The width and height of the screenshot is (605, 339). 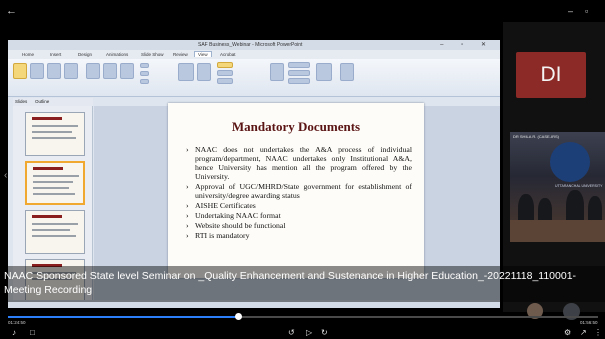 What do you see at coordinates (93, 71) in the screenshot?
I see `slide-master-button` at bounding box center [93, 71].